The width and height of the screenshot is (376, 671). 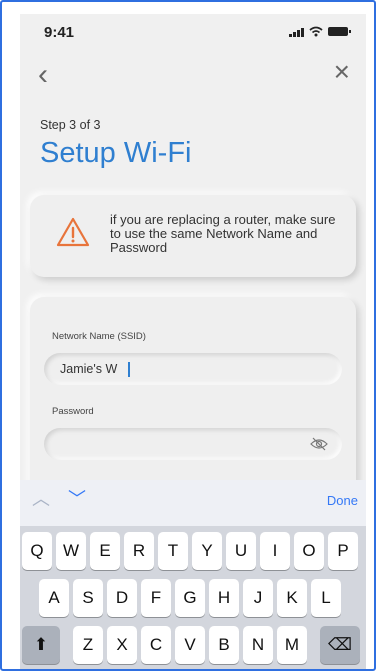 I want to click on key-v: V, so click(x=190, y=645).